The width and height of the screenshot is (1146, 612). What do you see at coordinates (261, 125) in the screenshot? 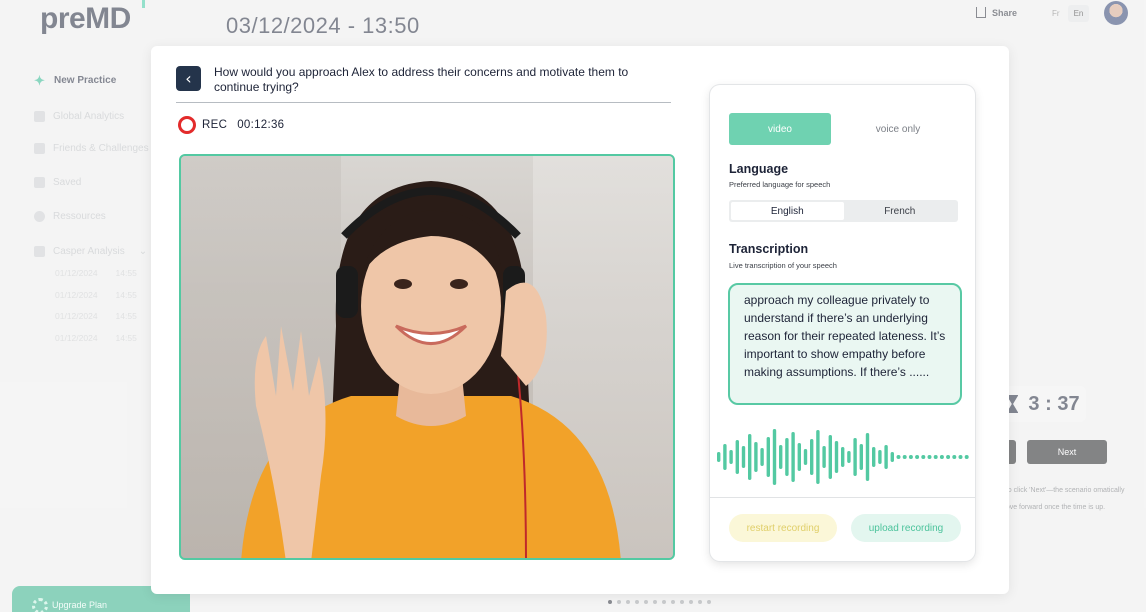
I see `recording-time: 00:12:36` at bounding box center [261, 125].